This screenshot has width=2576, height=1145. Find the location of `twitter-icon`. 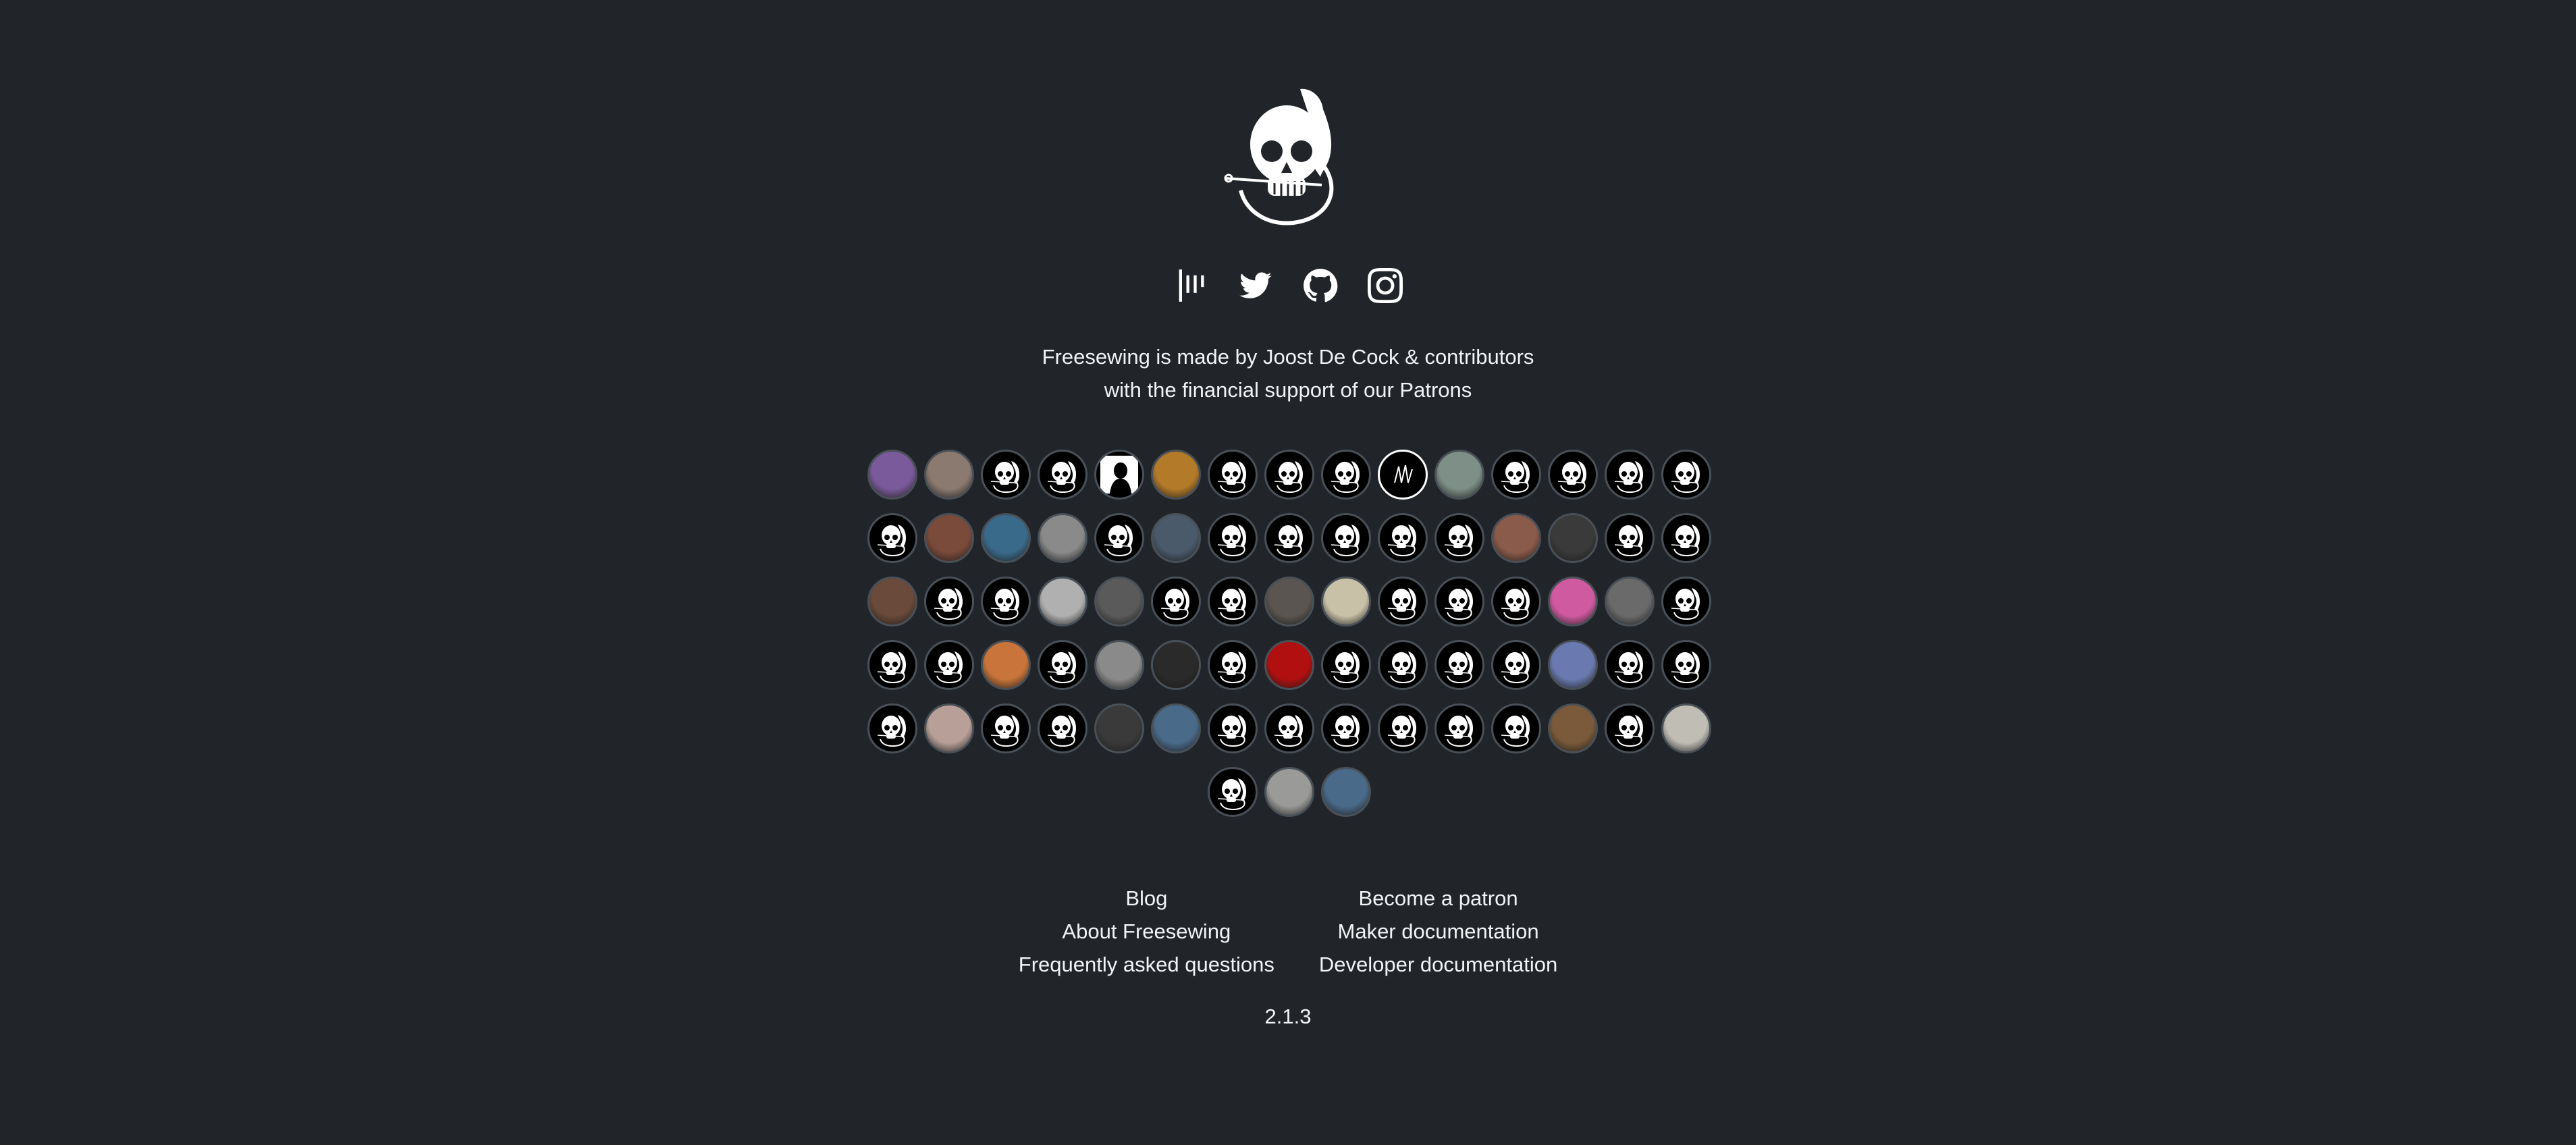

twitter-icon is located at coordinates (1255, 285).